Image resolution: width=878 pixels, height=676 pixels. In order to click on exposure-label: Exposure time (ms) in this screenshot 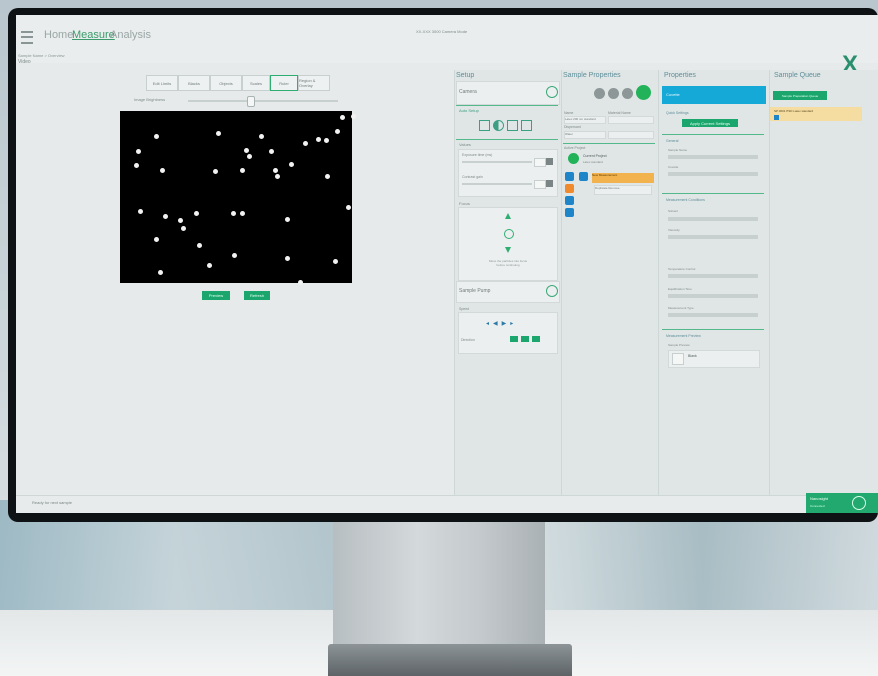, I will do `click(477, 155)`.